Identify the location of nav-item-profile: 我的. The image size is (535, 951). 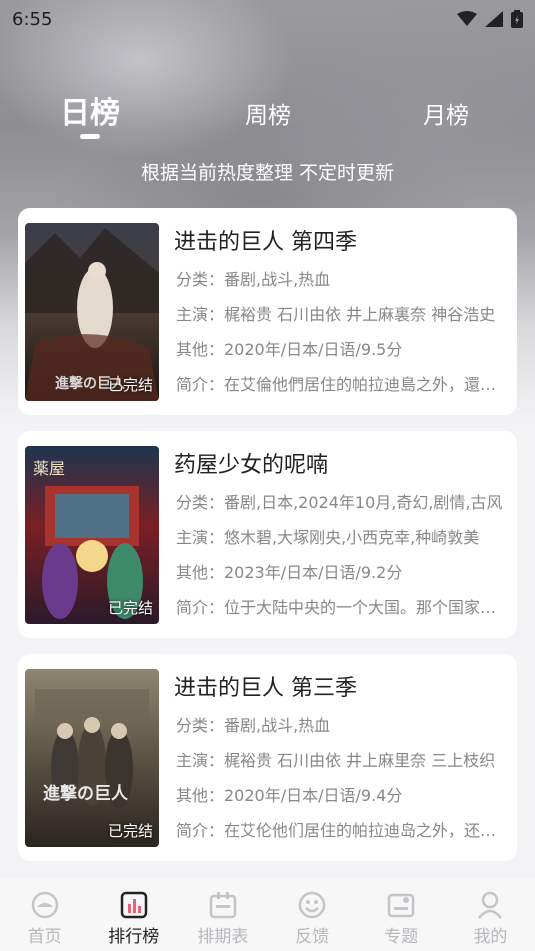
(490, 914).